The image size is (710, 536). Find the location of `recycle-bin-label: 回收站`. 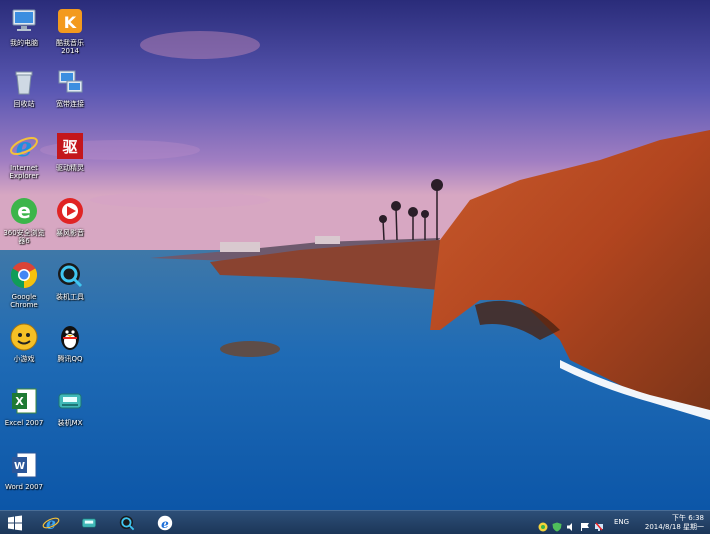

recycle-bin-label: 回收站 is located at coordinates (24, 104).